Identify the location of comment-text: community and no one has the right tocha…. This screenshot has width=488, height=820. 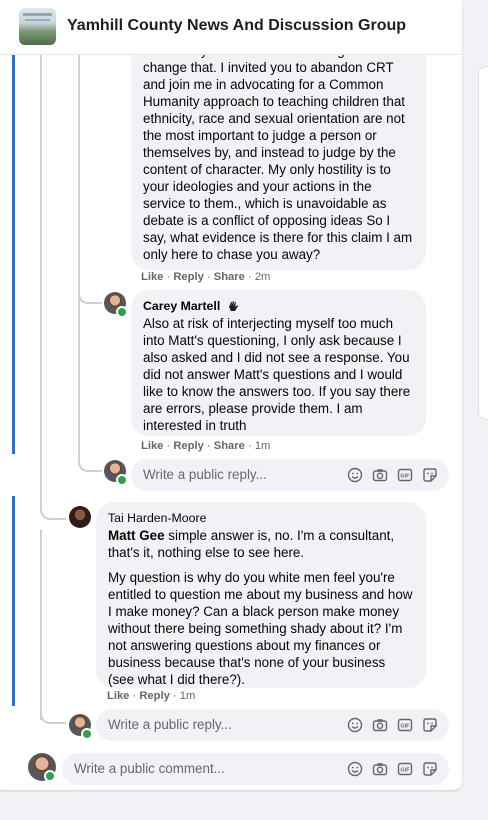
(278, 152).